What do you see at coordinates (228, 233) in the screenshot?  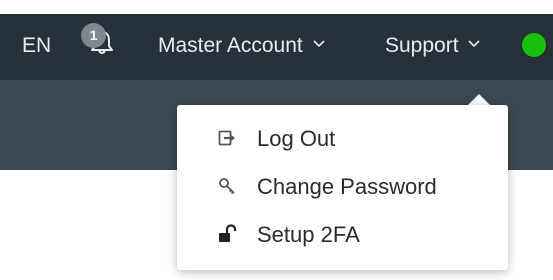 I see `unlock-icon` at bounding box center [228, 233].